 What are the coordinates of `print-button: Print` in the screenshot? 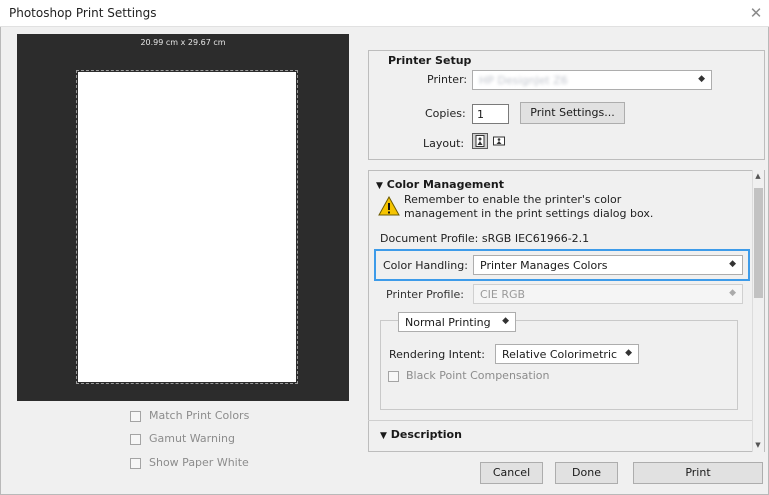 It's located at (698, 473).